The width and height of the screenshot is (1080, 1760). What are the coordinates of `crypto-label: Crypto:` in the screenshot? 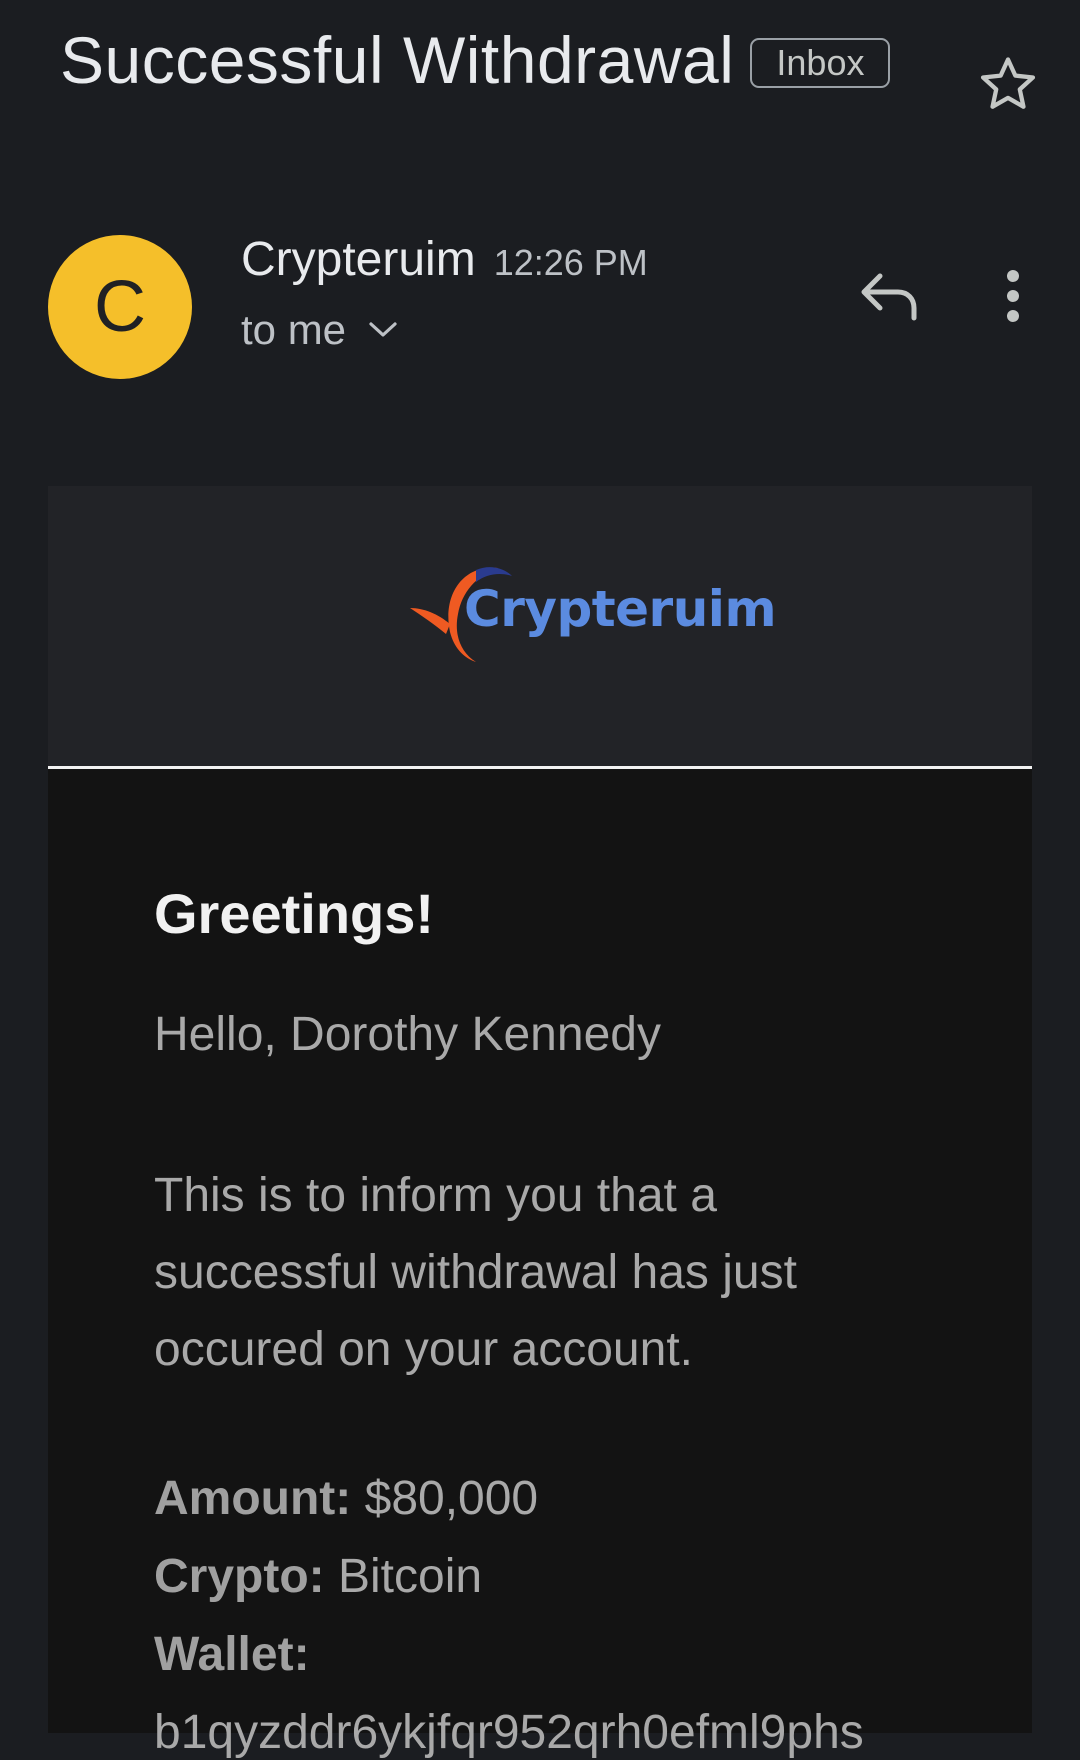 It's located at (239, 1576).